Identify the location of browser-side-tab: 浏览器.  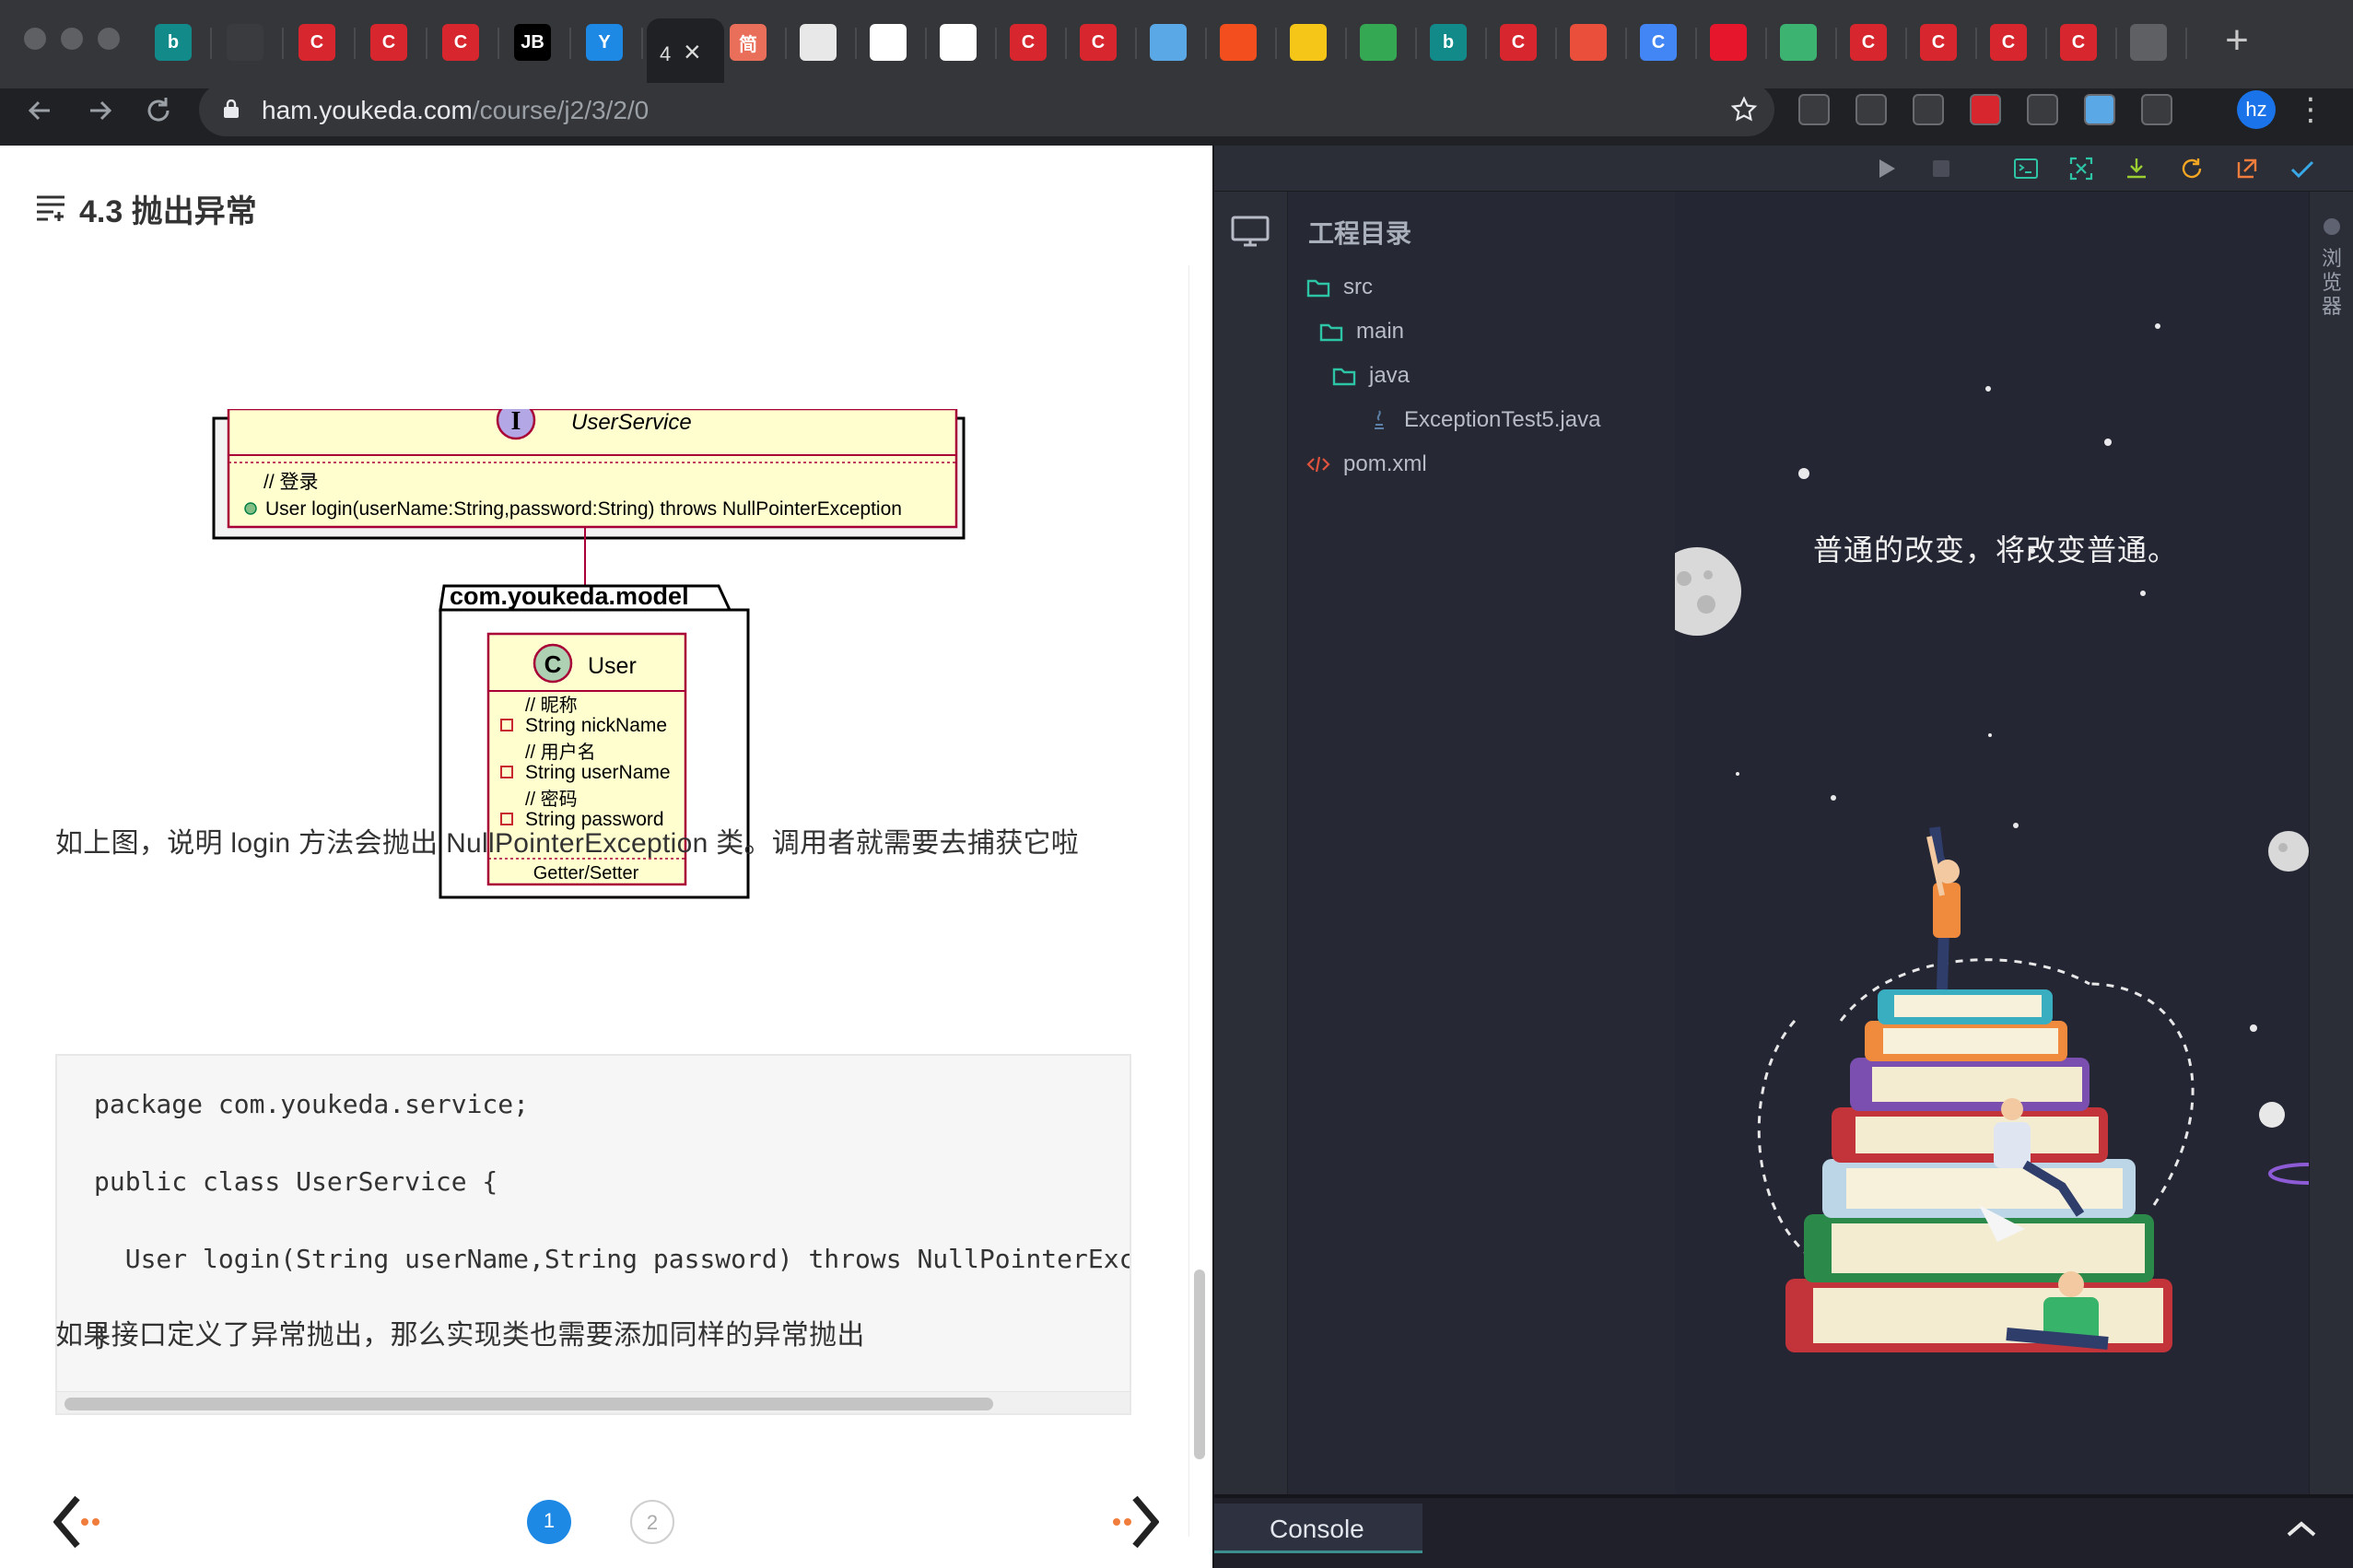
(2332, 283).